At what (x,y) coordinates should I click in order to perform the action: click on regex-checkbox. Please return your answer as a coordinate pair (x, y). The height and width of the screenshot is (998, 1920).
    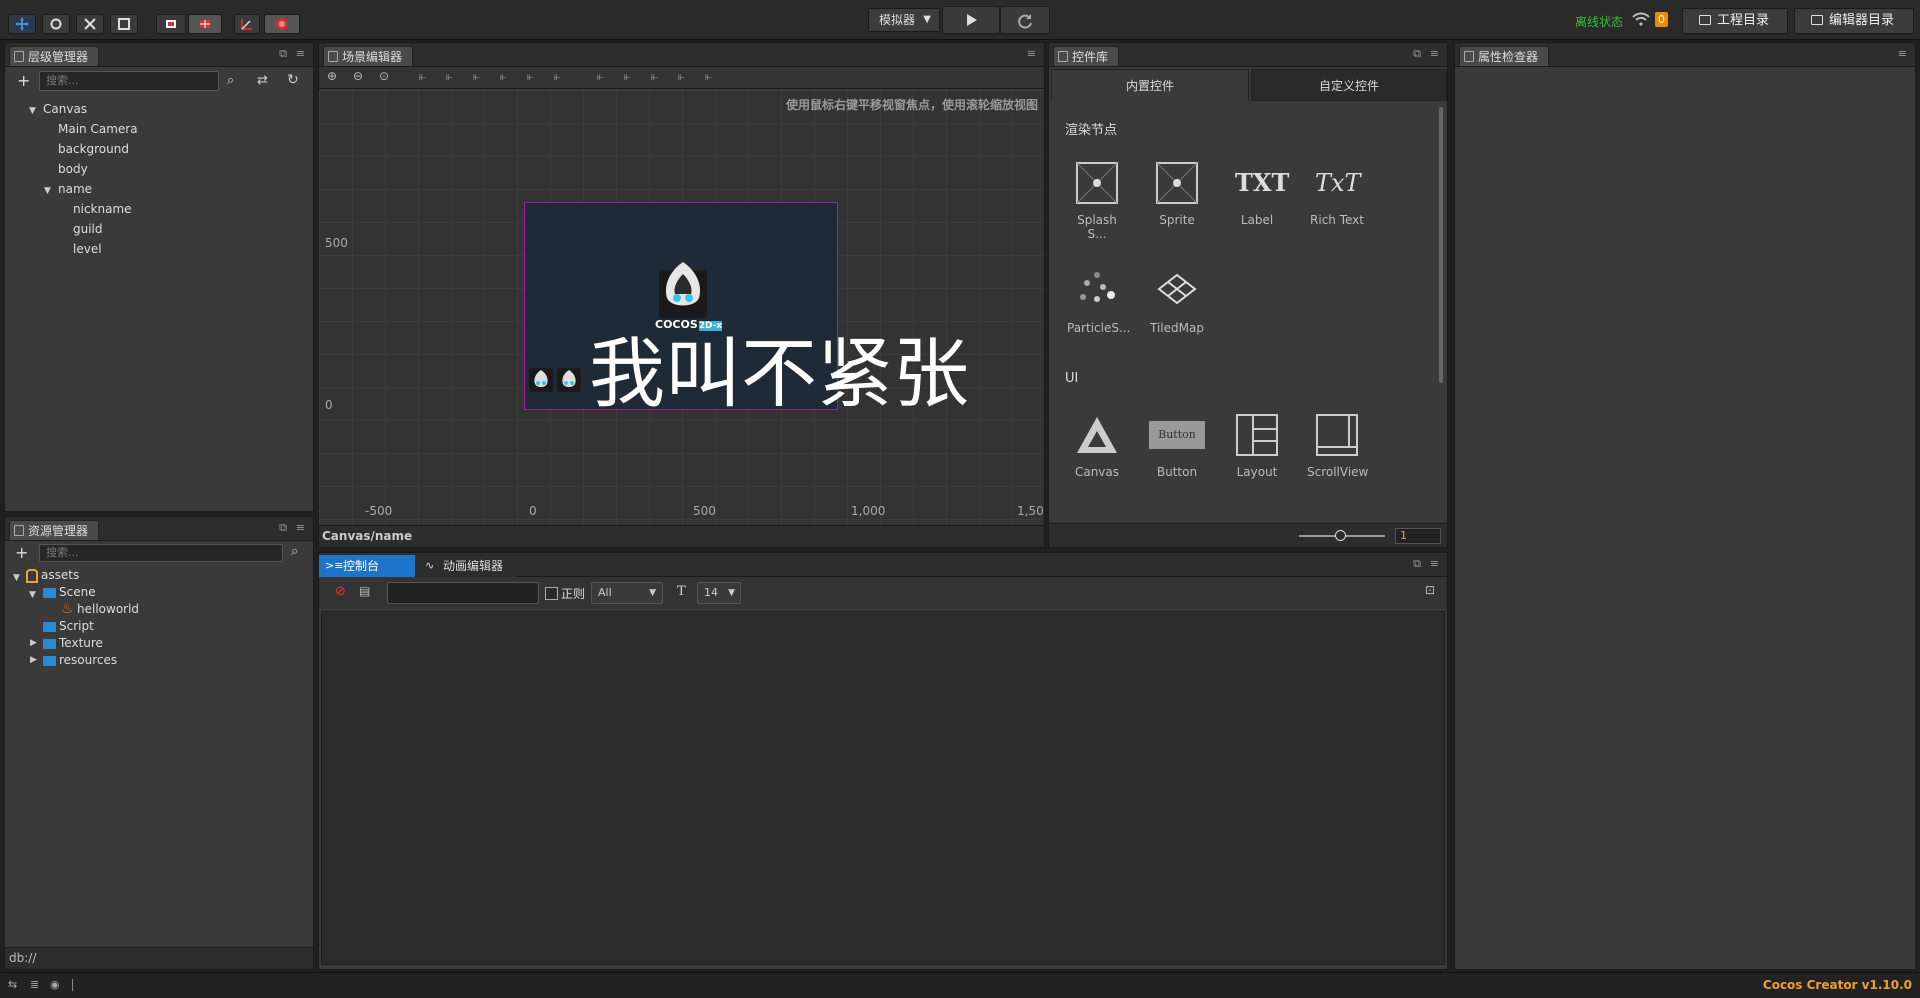
    Looking at the image, I should click on (551, 593).